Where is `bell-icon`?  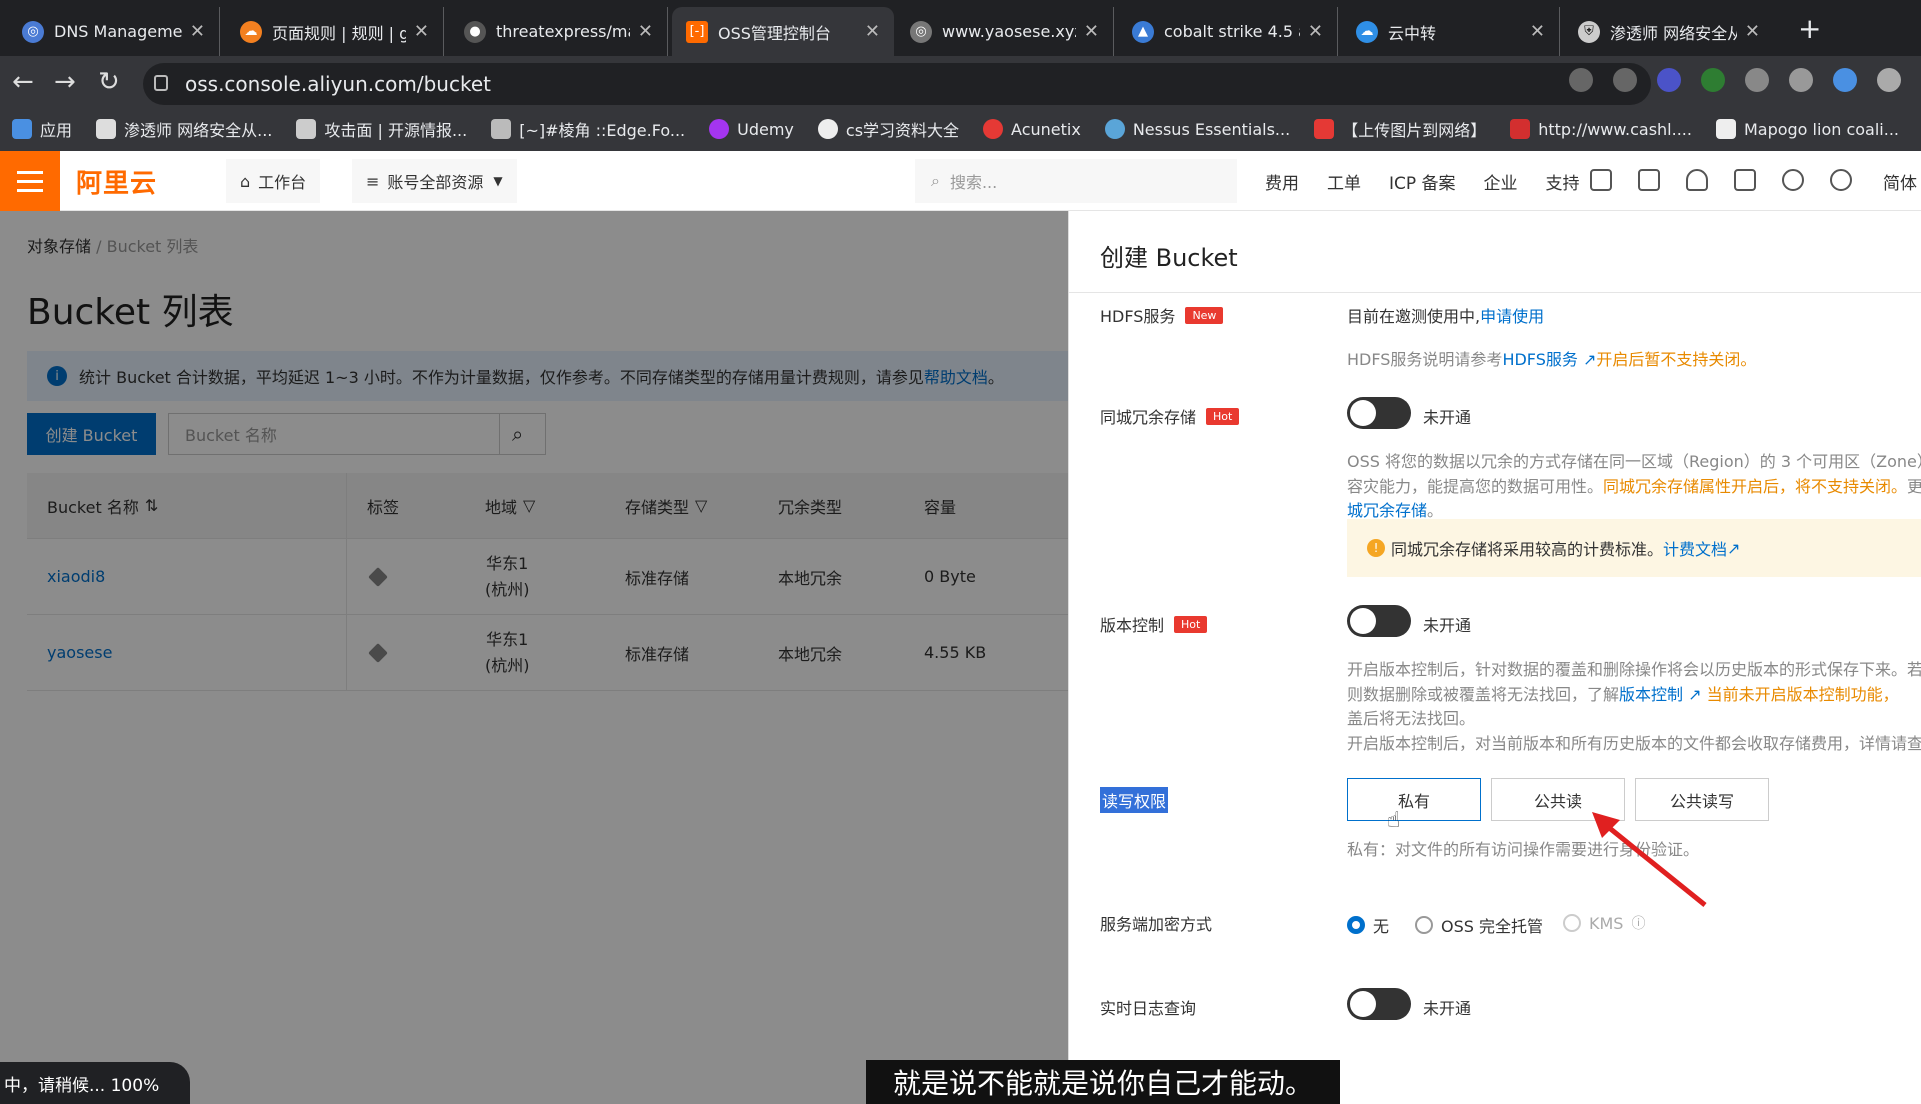 bell-icon is located at coordinates (1697, 180).